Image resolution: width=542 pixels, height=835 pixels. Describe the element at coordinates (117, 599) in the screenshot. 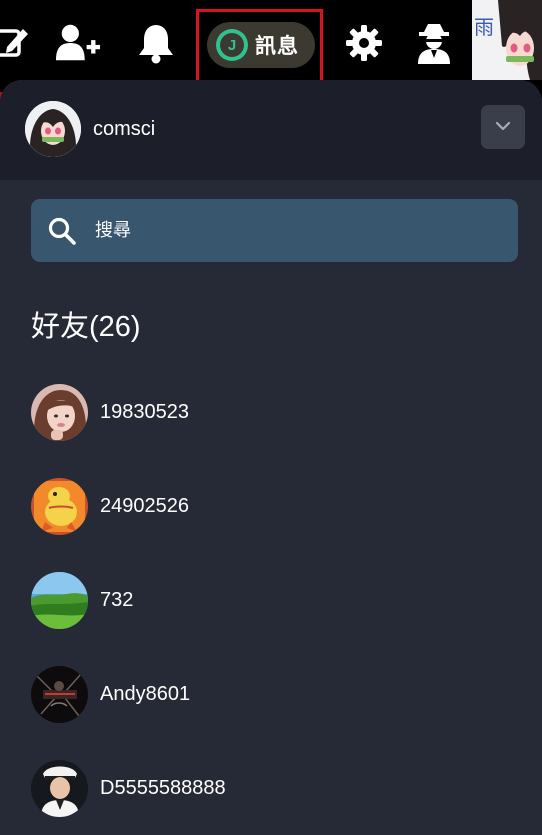

I see `friend-name: 732` at that location.